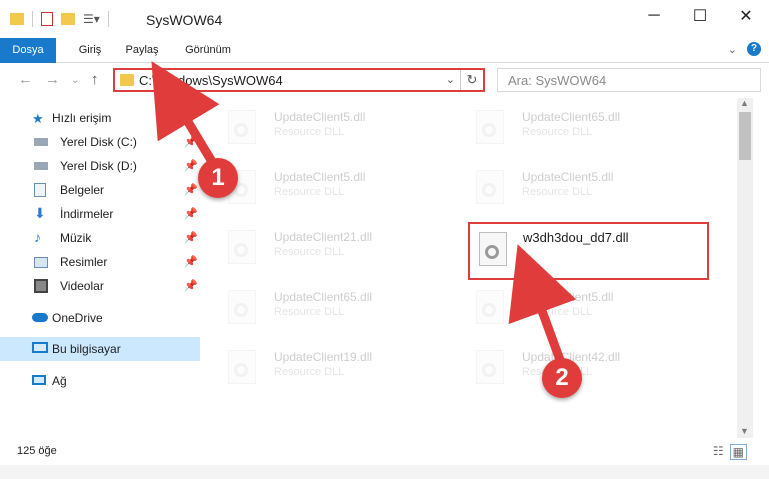  I want to click on file-item: UpdateClient21.dll Resource DLL, so click(325, 247).